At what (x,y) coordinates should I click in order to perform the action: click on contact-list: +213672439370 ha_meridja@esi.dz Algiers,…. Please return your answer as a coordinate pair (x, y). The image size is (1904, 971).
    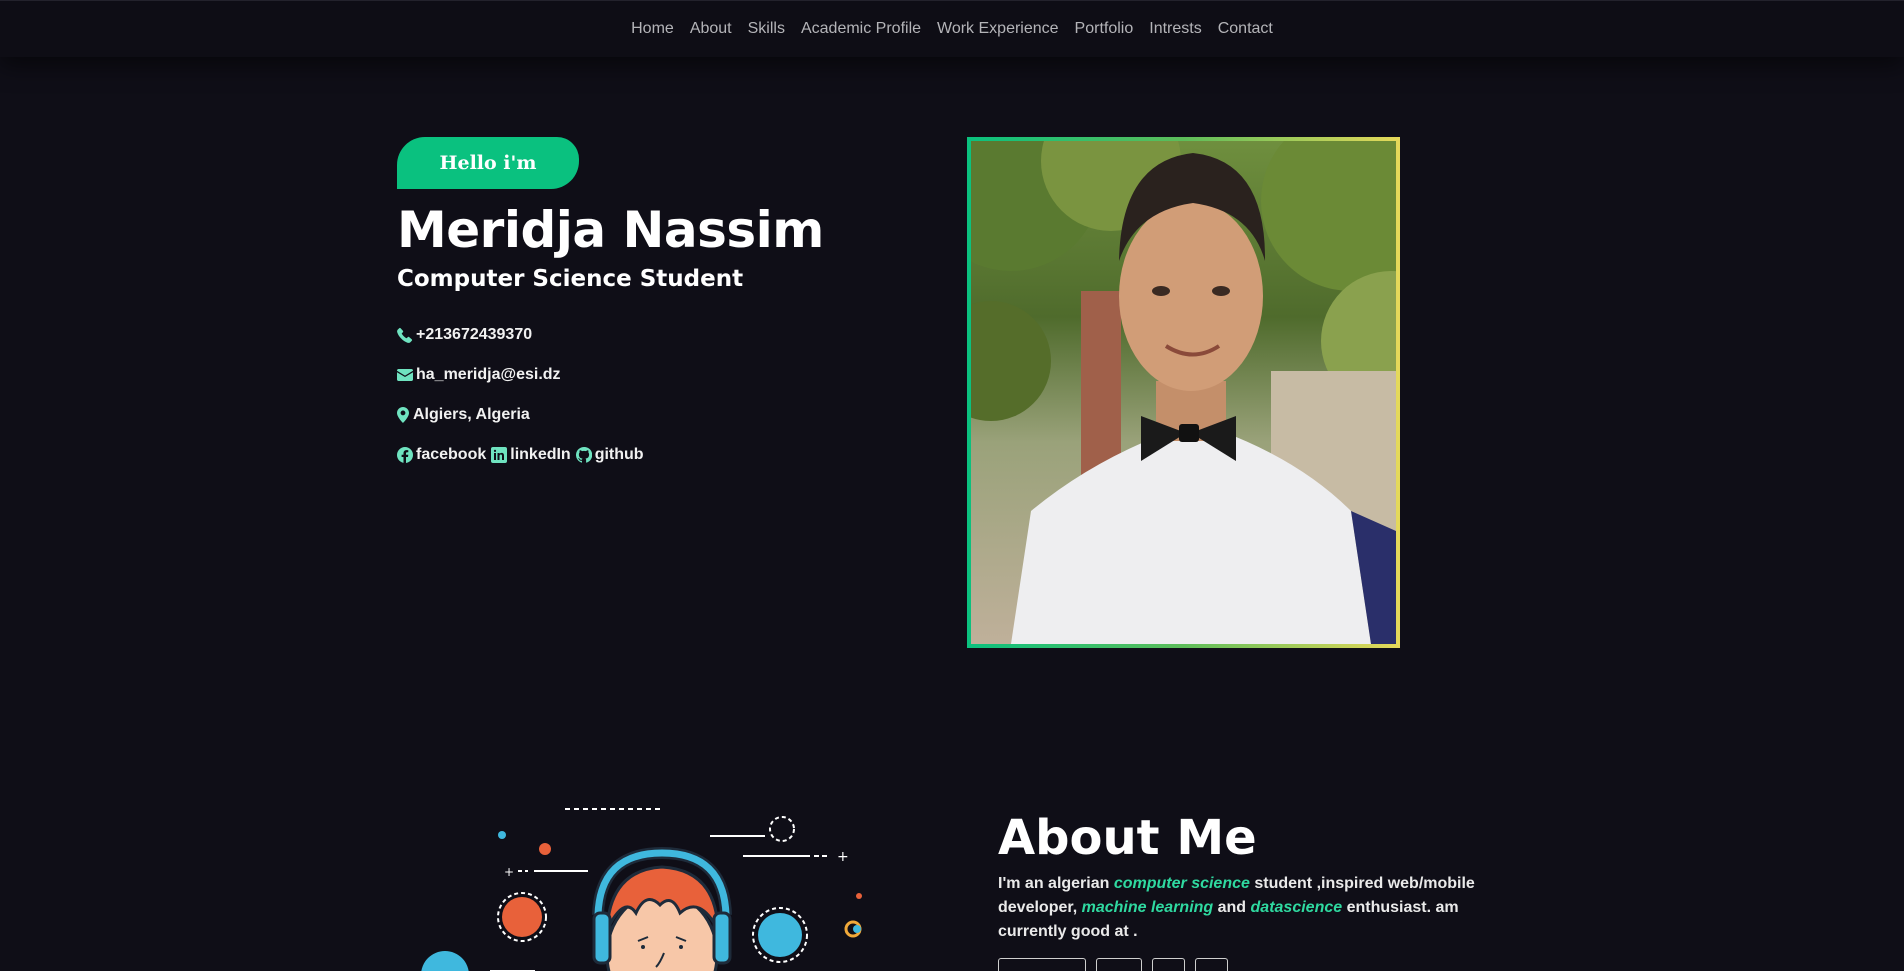
    Looking at the image, I should click on (610, 395).